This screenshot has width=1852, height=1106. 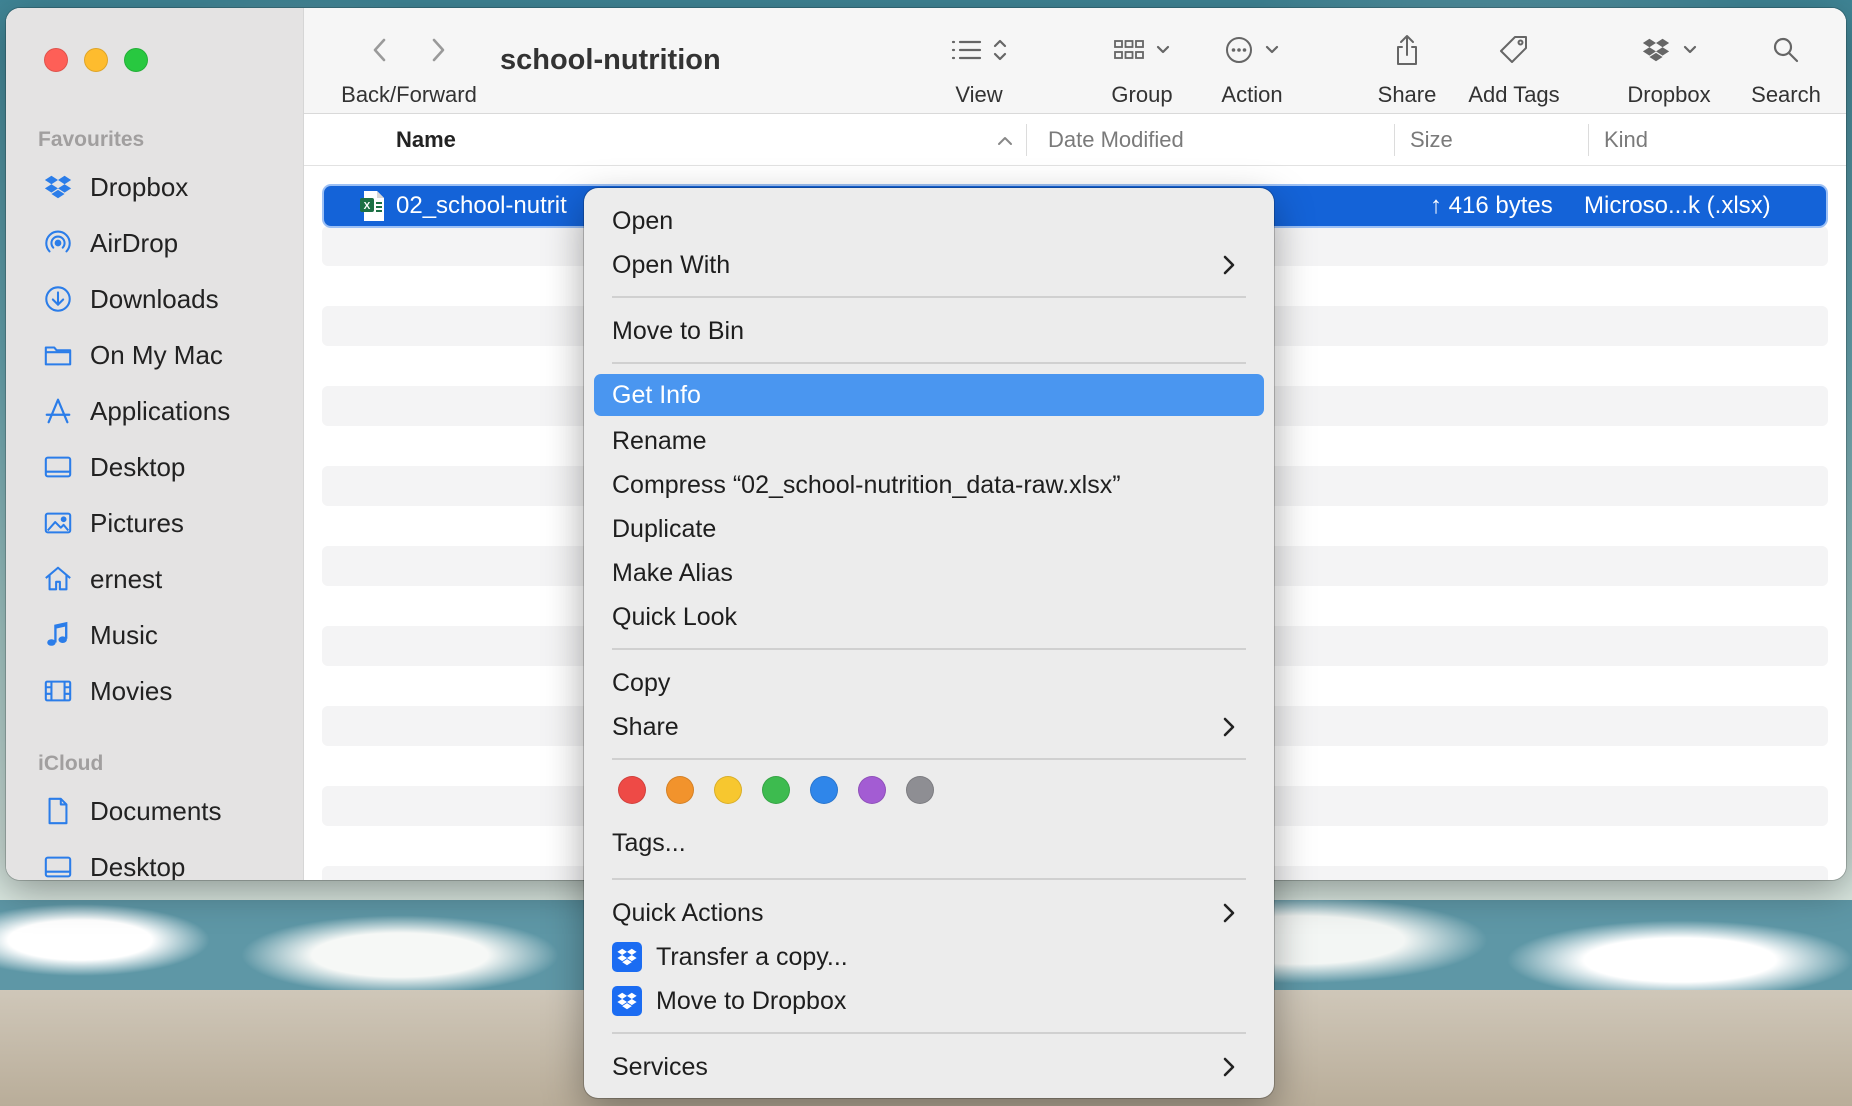 I want to click on search-icon, so click(x=1786, y=50).